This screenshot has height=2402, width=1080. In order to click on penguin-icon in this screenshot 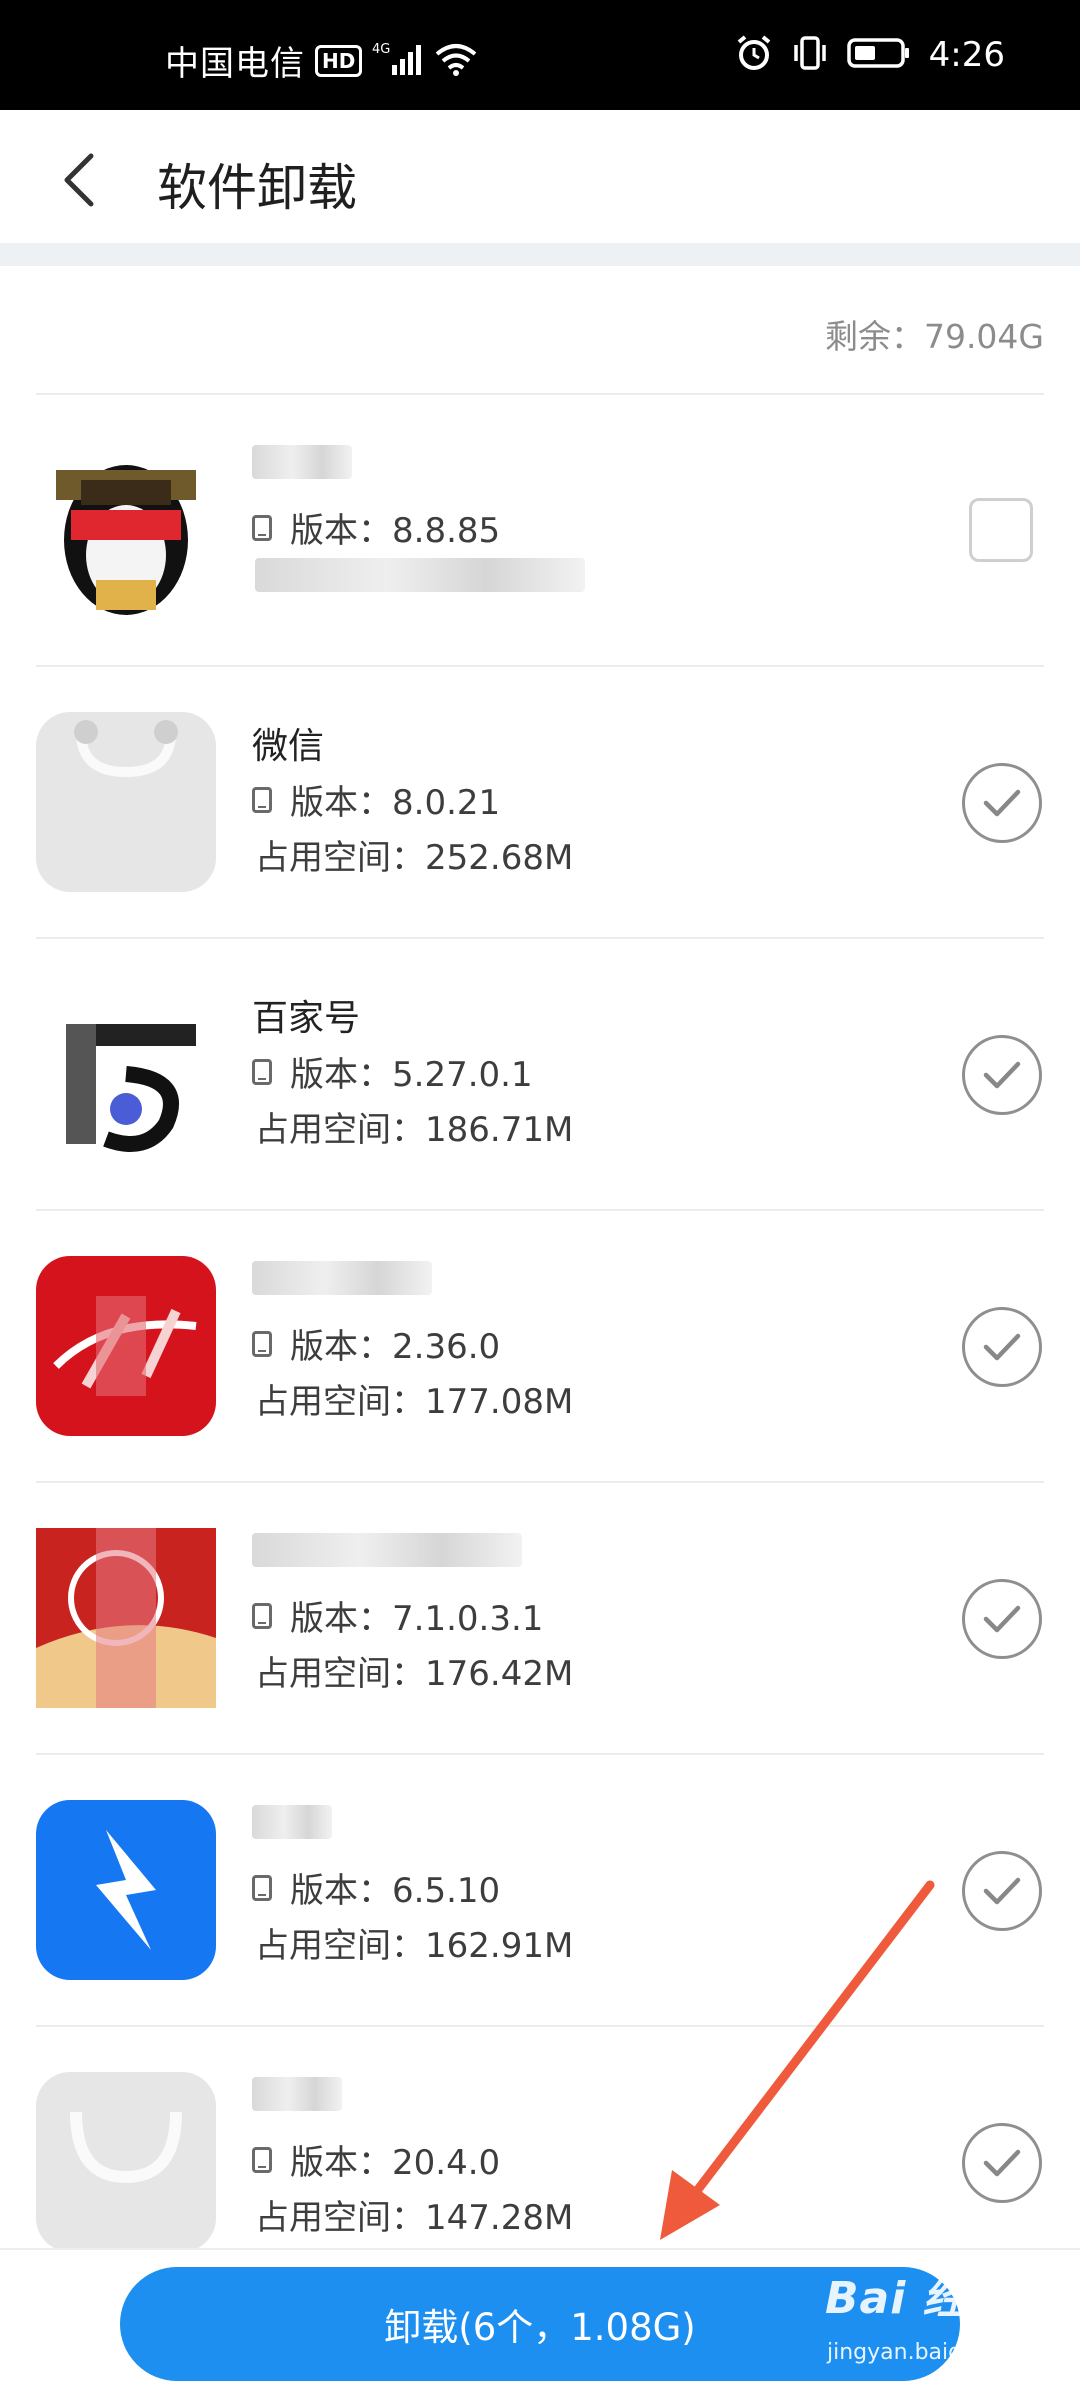, I will do `click(126, 530)`.